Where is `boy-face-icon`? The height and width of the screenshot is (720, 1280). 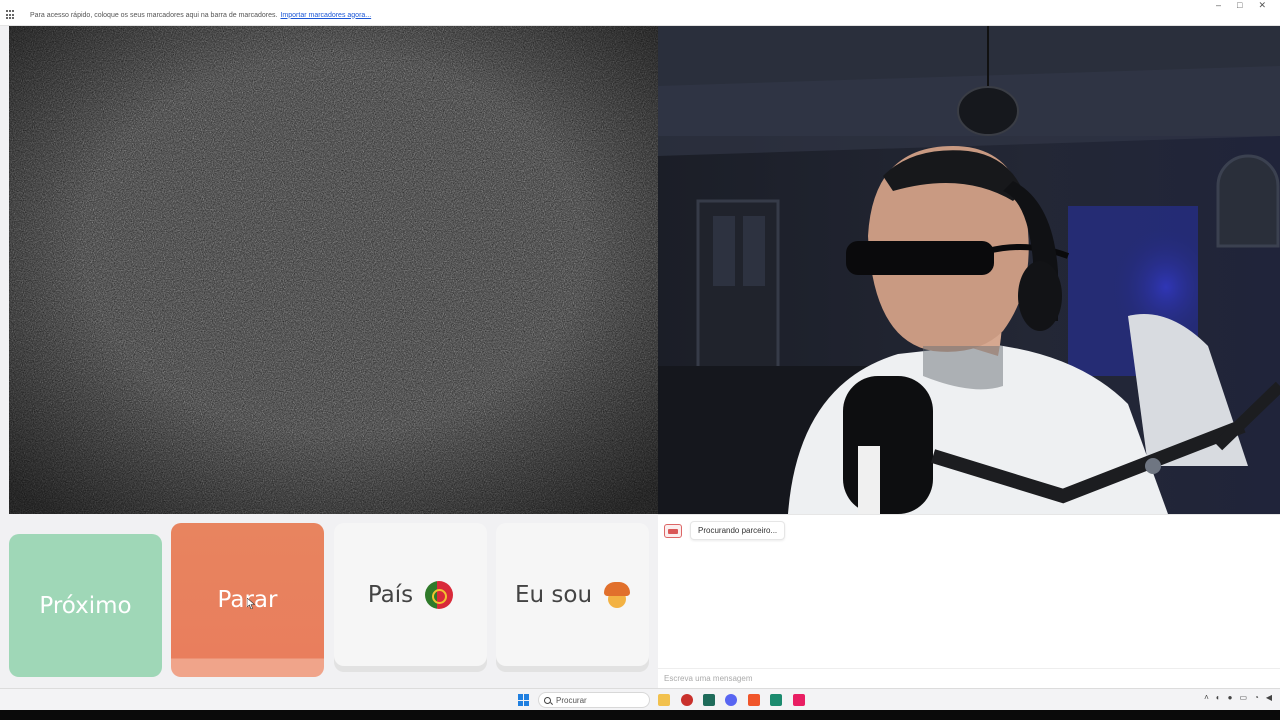 boy-face-icon is located at coordinates (617, 594).